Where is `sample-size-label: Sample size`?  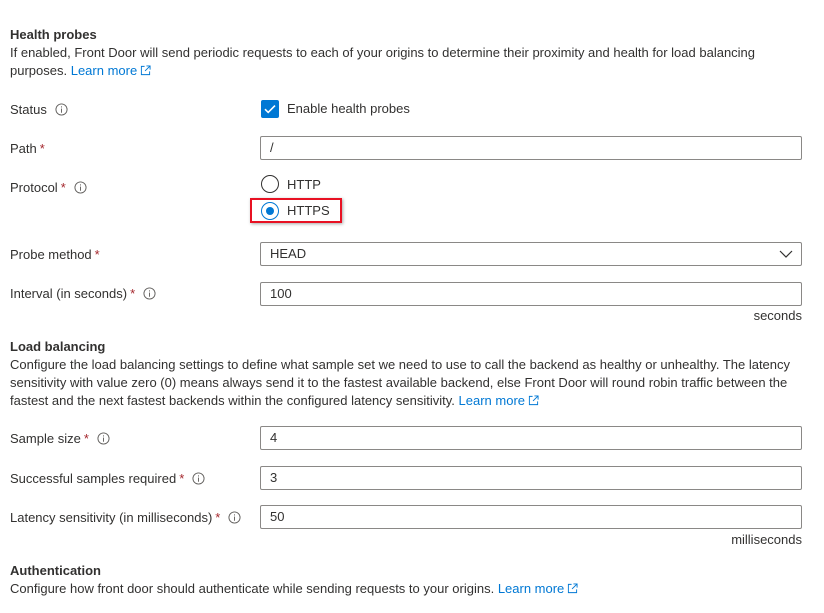 sample-size-label: Sample size is located at coordinates (45, 438).